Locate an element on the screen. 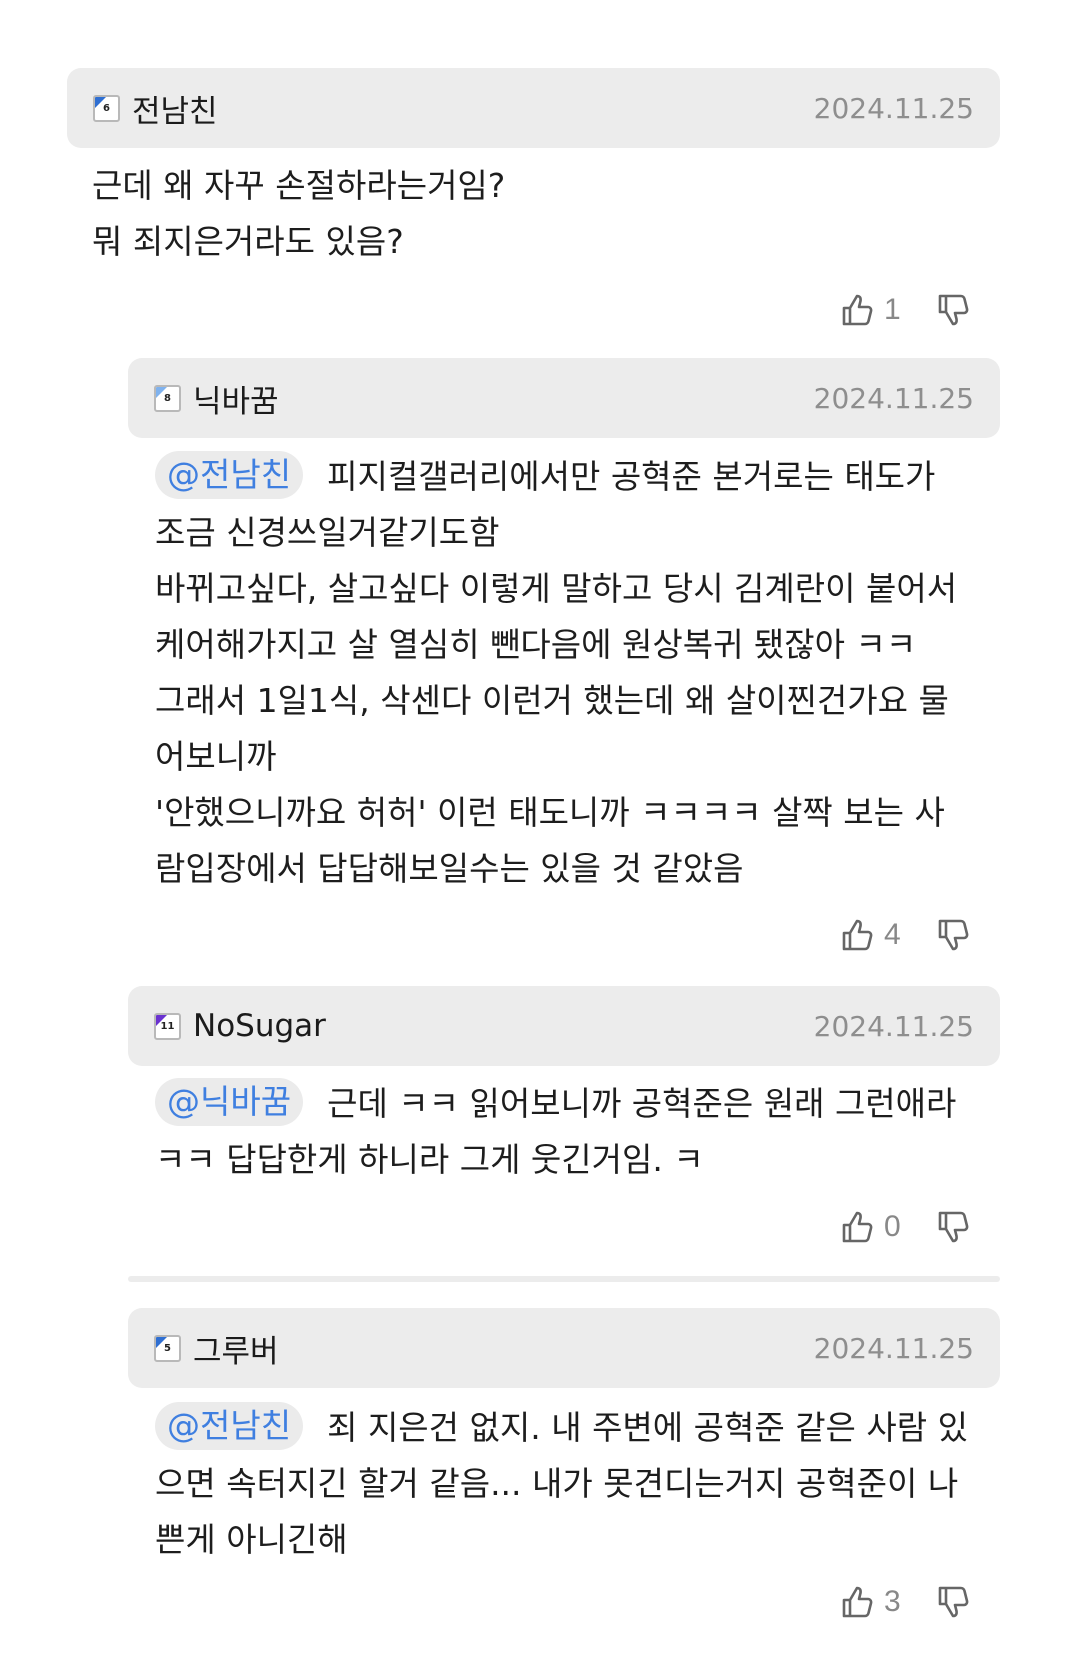 Image resolution: width=1080 pixels, height=1676 pixels. comment-text-line: 뭐 죄지은거라도 있음? is located at coordinates (248, 241).